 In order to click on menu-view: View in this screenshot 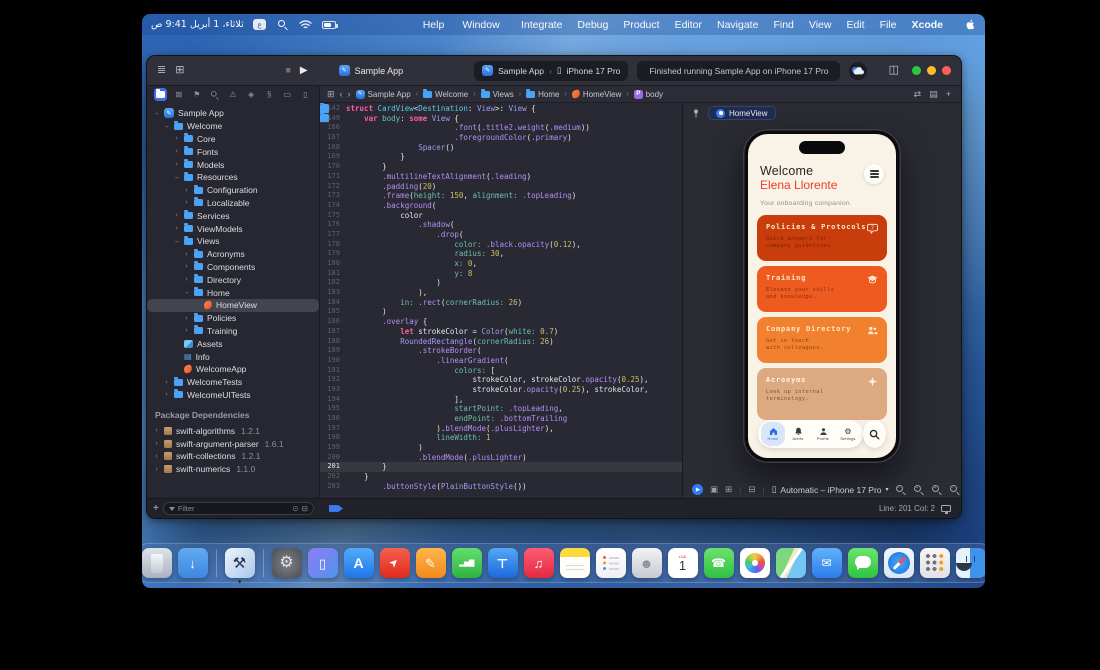, I will do `click(820, 25)`.